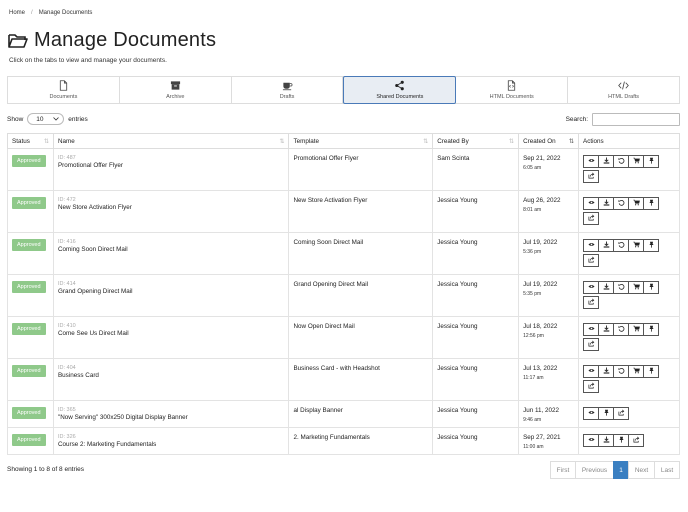 This screenshot has height=512, width=688. I want to click on page-number-button: 1, so click(621, 470).